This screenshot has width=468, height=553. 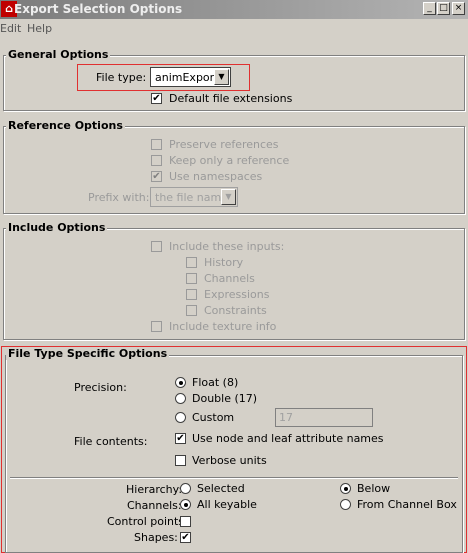 I want to click on preserve-references-label: Preserve references, so click(x=224, y=144).